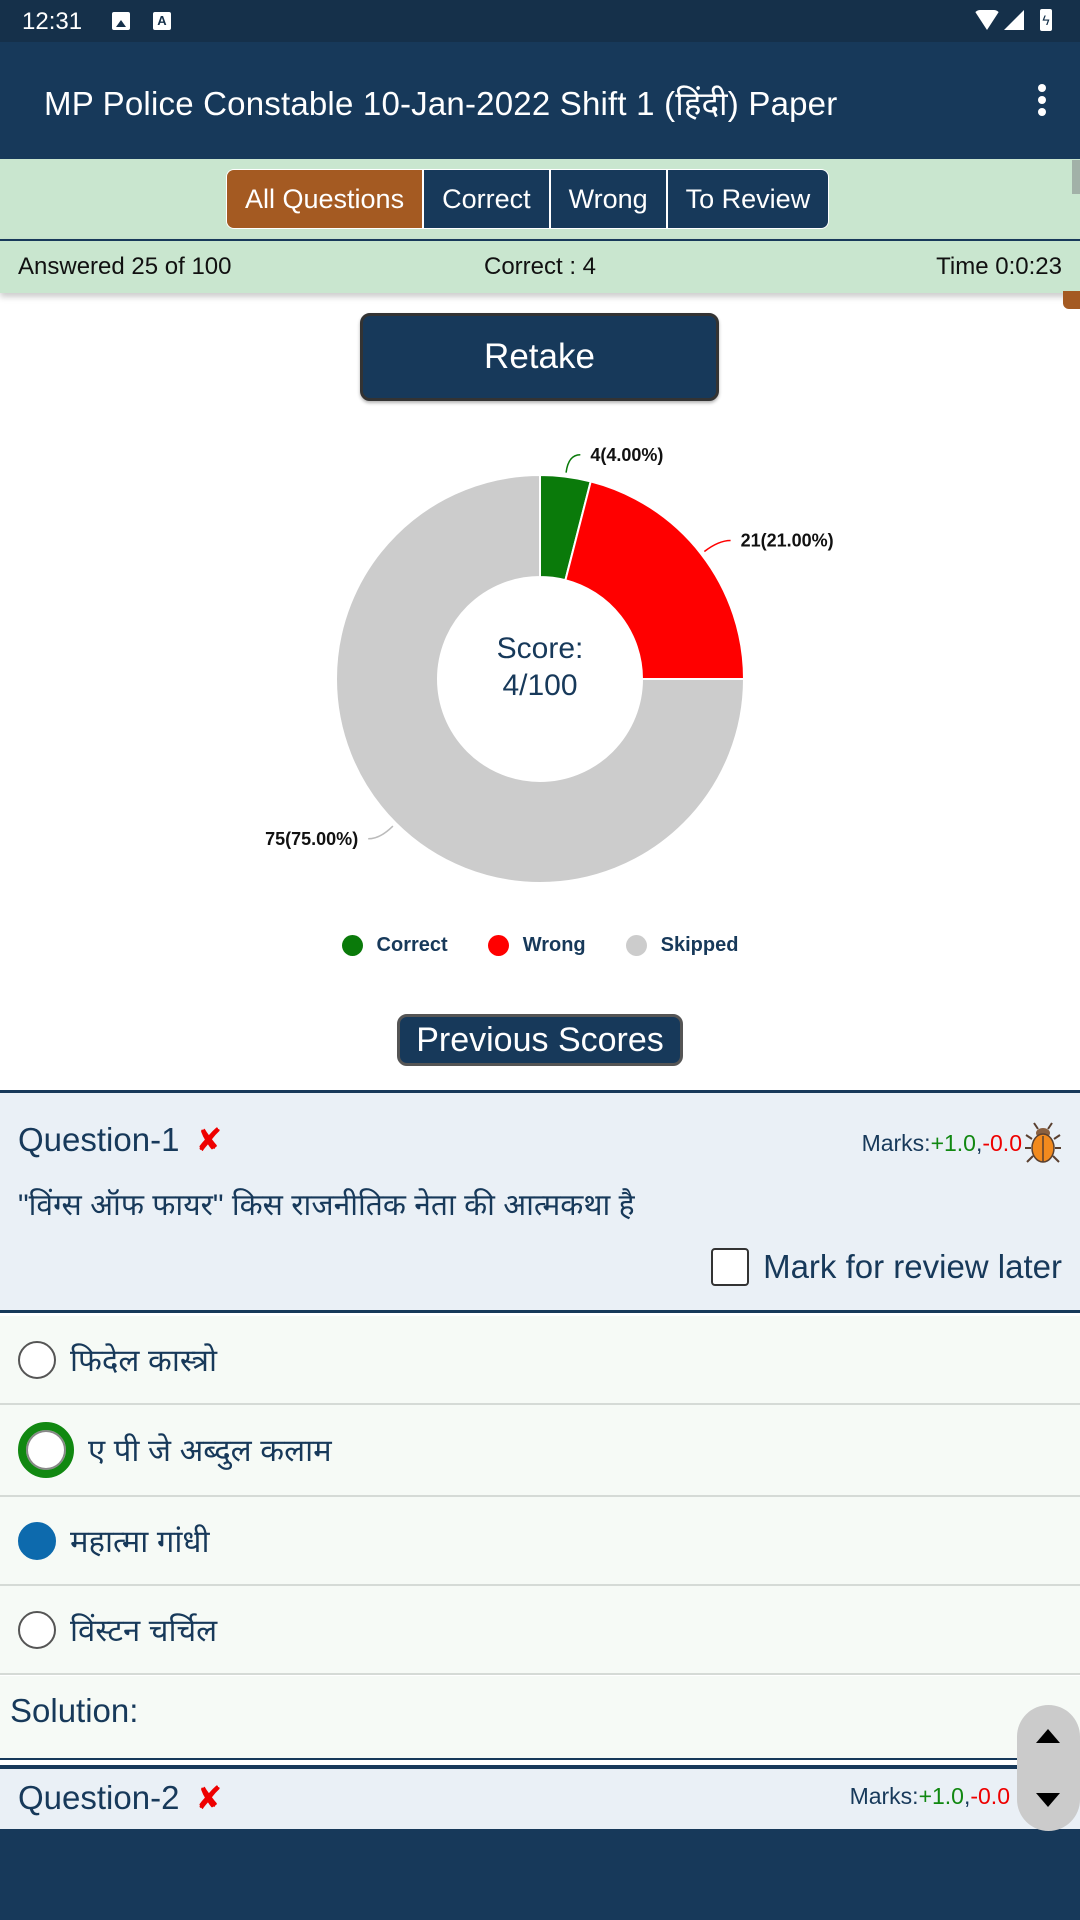  I want to click on legend-item-skipped: Skipped, so click(682, 945).